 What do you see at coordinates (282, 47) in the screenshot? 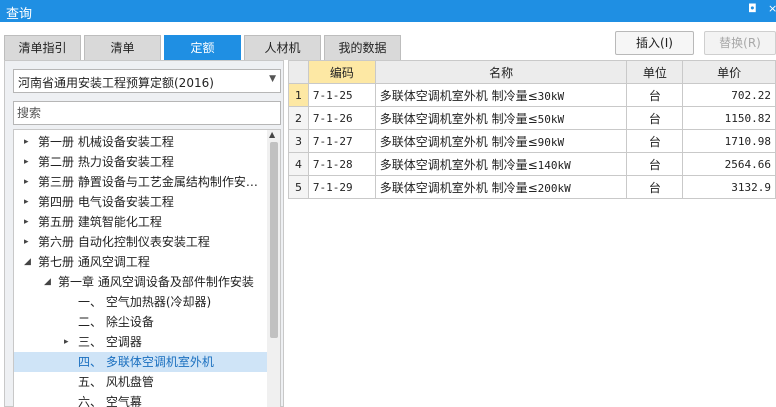
I see `tab-labor-material-machine: 人材机` at bounding box center [282, 47].